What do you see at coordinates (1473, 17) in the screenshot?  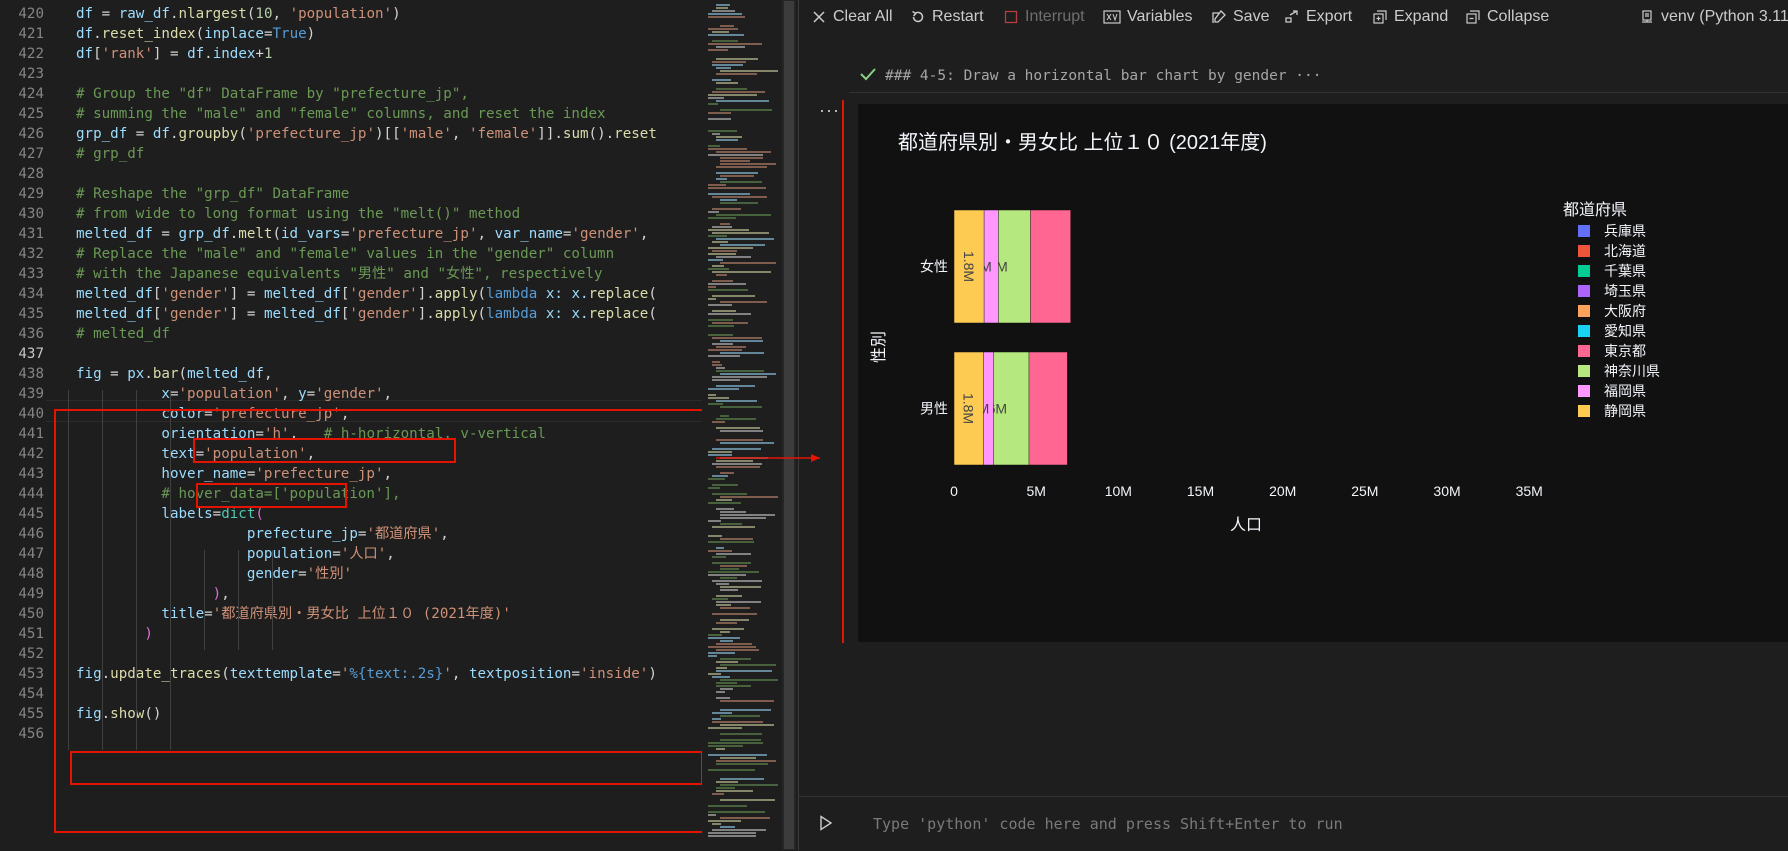 I see `collapse-icon` at bounding box center [1473, 17].